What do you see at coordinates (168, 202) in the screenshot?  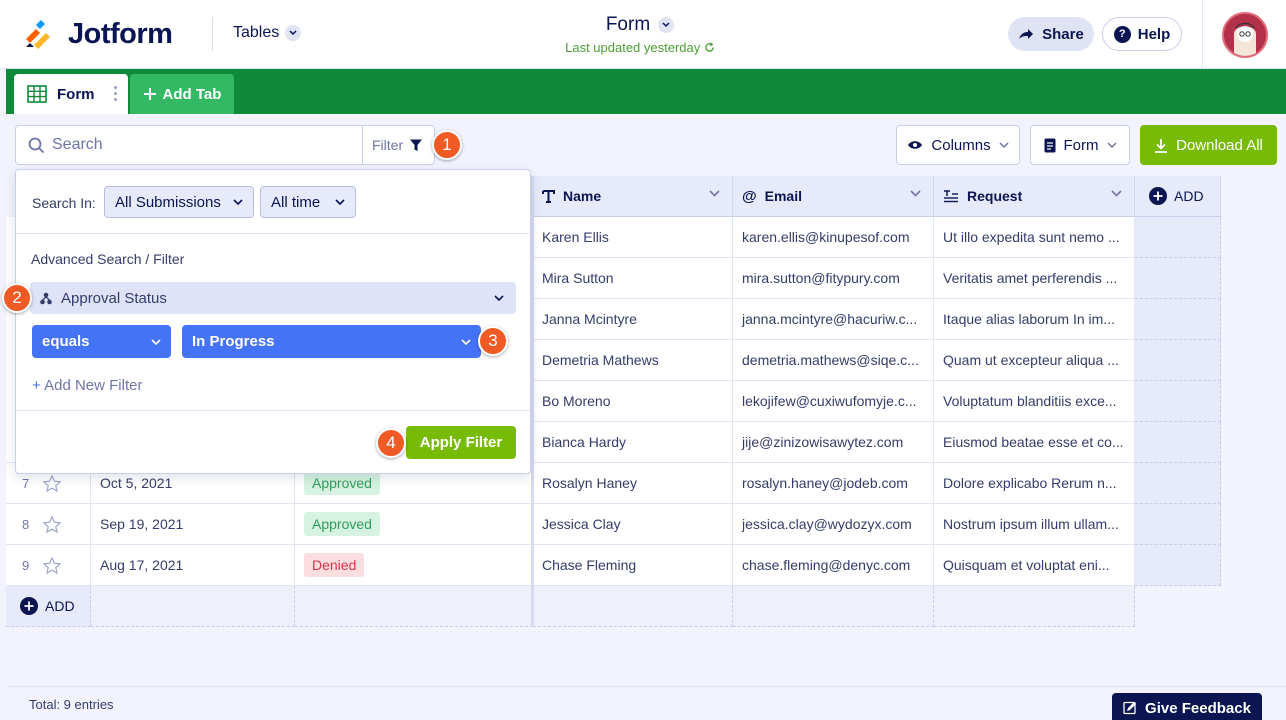 I see `submissions-select-value: All Submissions` at bounding box center [168, 202].